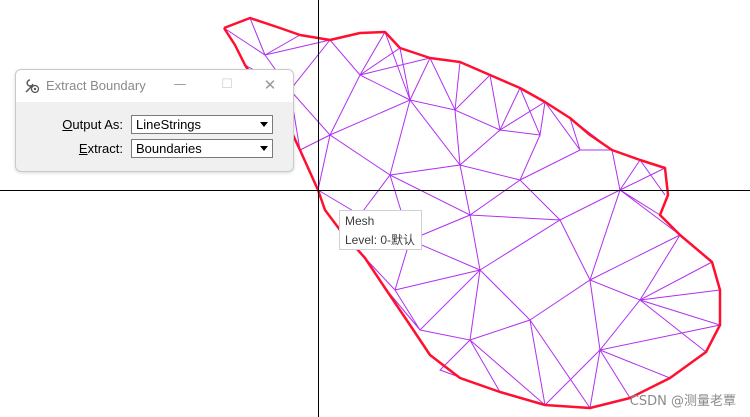 Image resolution: width=750 pixels, height=417 pixels. Describe the element at coordinates (682, 401) in the screenshot. I see `watermark: CSDN @测量老覃` at that location.